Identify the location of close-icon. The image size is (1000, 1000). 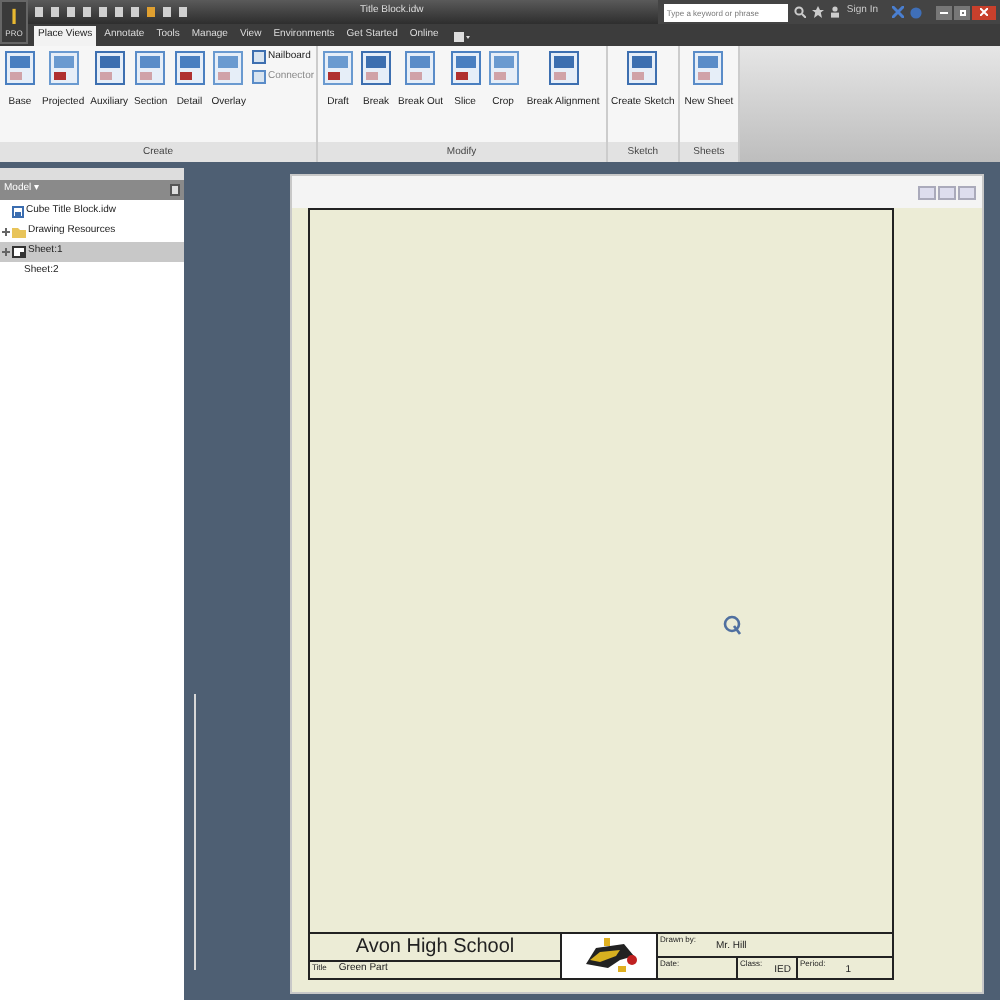
(984, 12).